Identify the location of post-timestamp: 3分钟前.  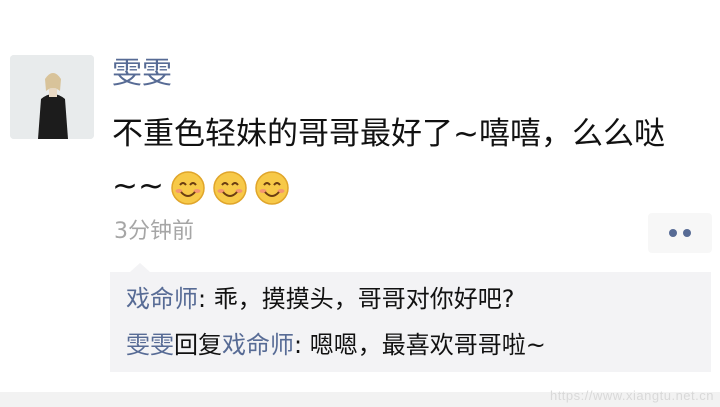
(154, 231).